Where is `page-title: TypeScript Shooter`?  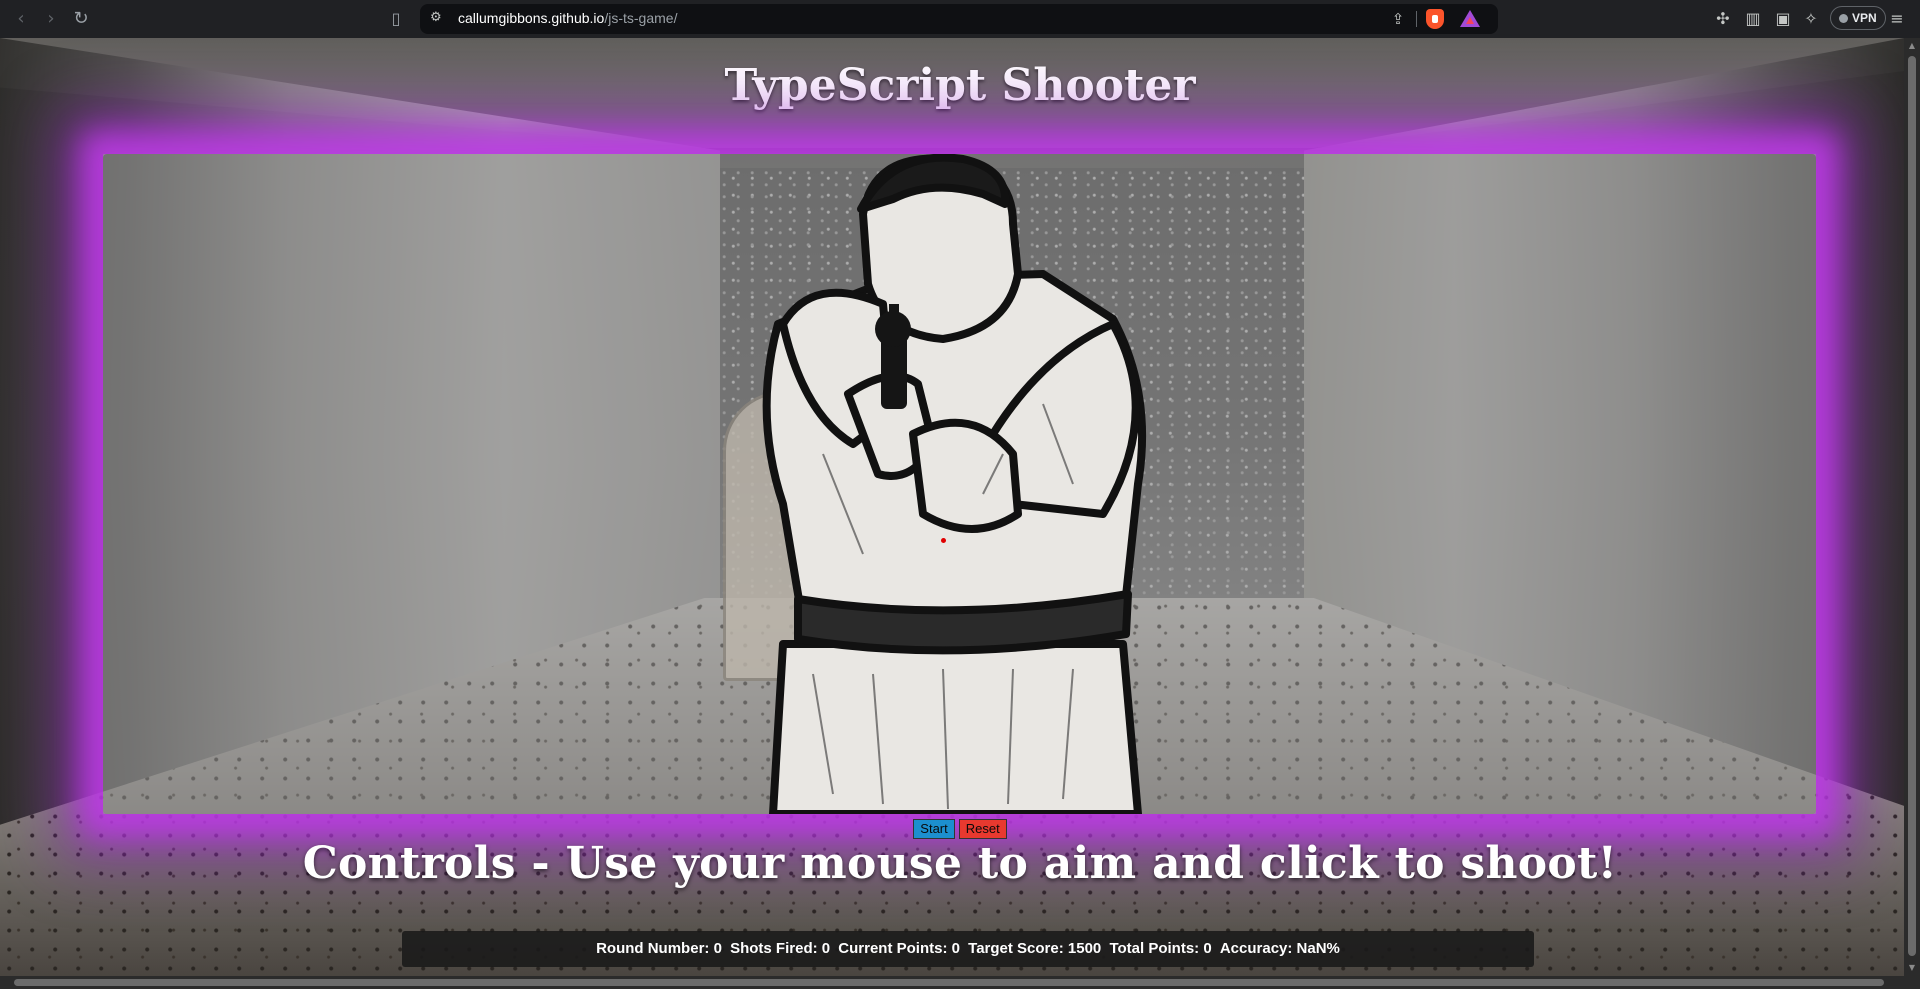 page-title: TypeScript Shooter is located at coordinates (960, 85).